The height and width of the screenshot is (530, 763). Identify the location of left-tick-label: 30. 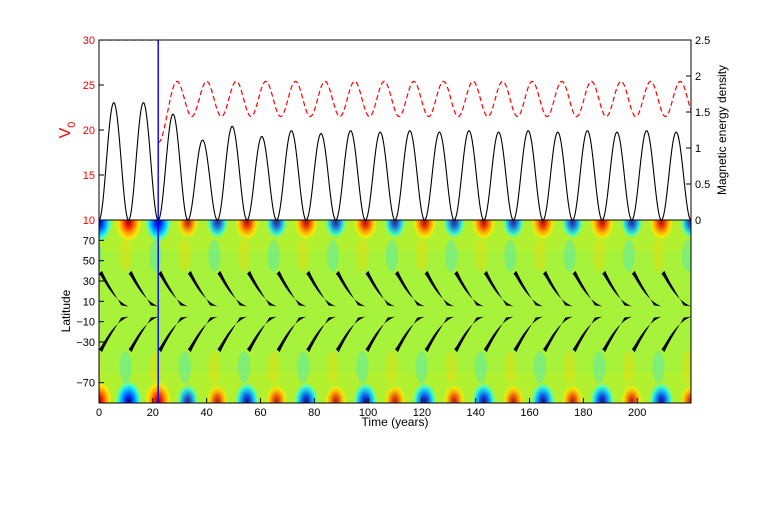
(89, 41).